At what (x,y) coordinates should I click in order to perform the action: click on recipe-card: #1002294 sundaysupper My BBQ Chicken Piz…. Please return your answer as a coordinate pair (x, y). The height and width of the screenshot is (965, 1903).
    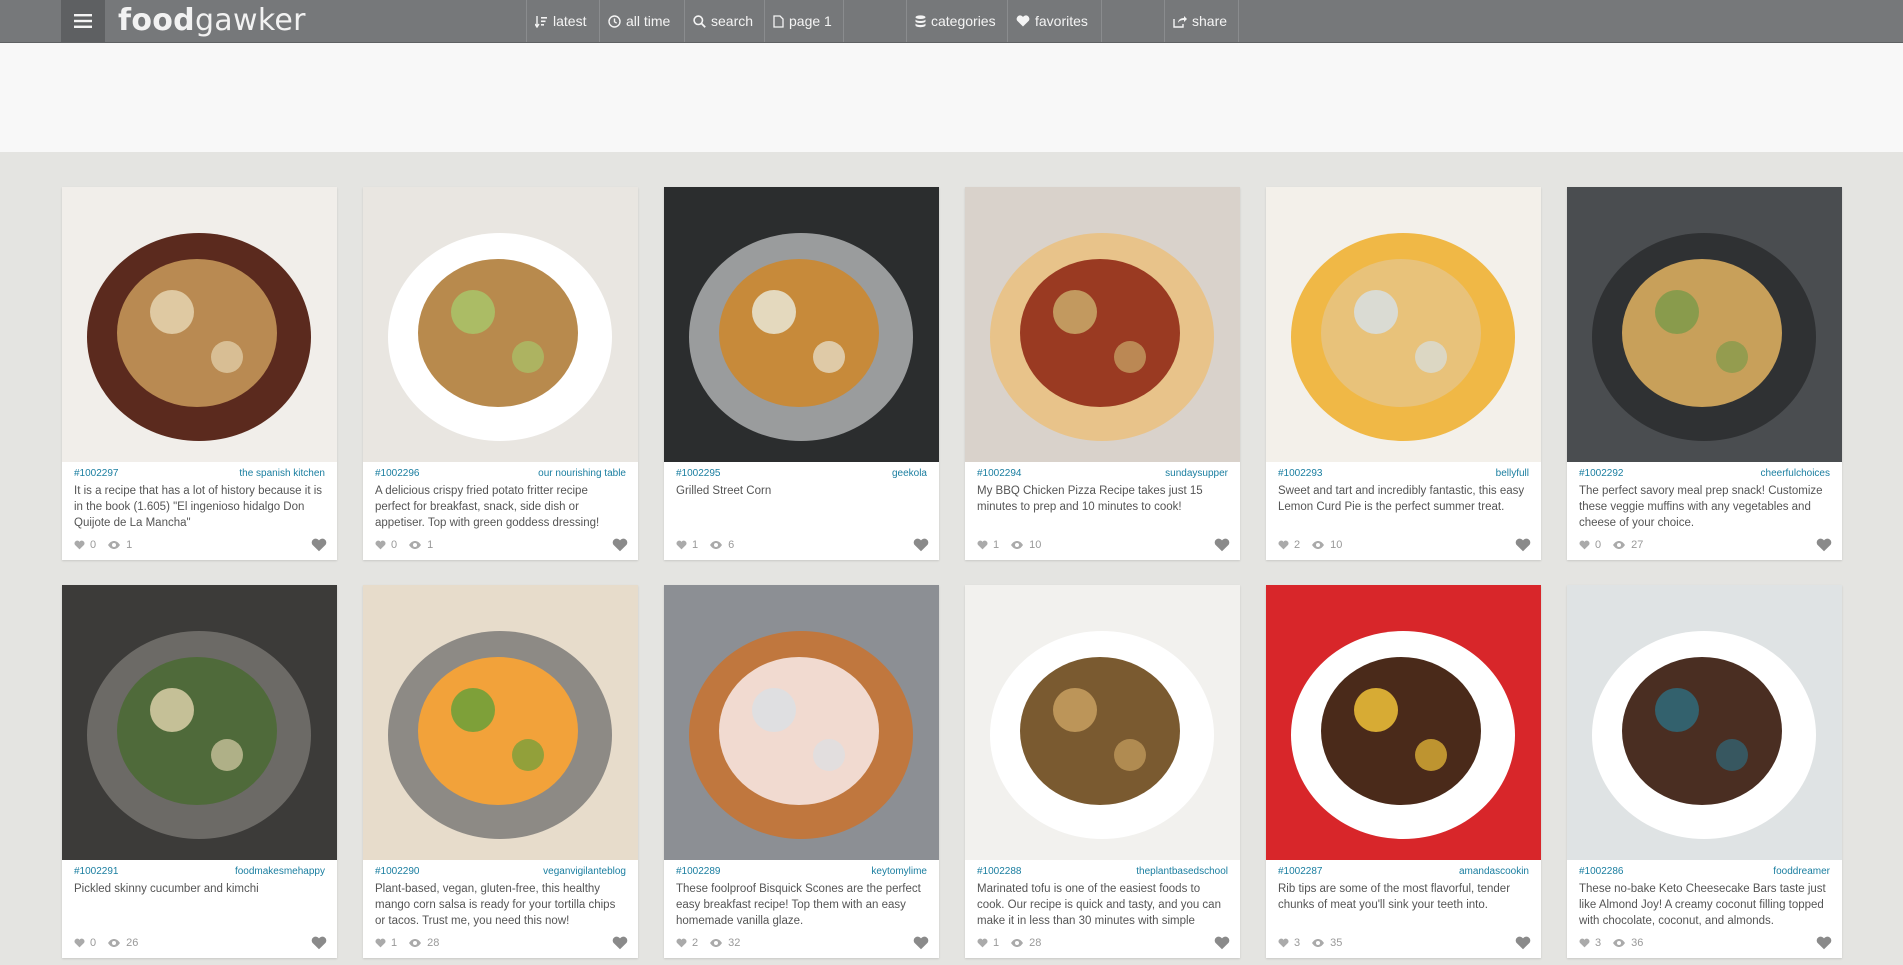
    Looking at the image, I should click on (1102, 373).